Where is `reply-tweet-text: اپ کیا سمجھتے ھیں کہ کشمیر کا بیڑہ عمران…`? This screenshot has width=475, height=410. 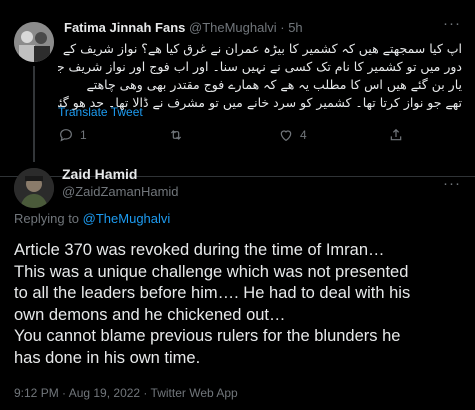 reply-tweet-text: اپ کیا سمجھتے ھیں کہ کشمیر کا بیڑہ عمران… is located at coordinates (260, 76).